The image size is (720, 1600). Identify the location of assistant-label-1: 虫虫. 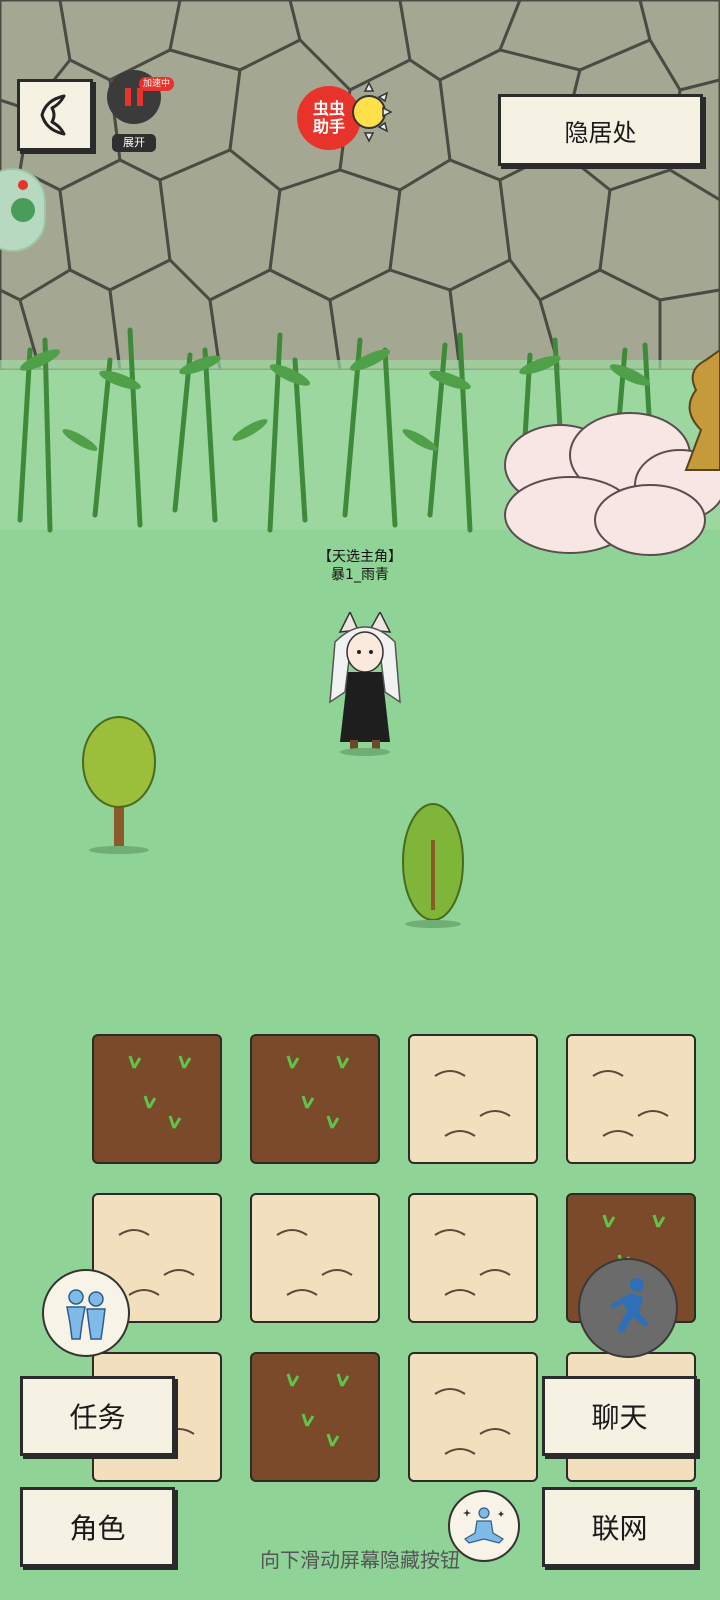
(328, 108).